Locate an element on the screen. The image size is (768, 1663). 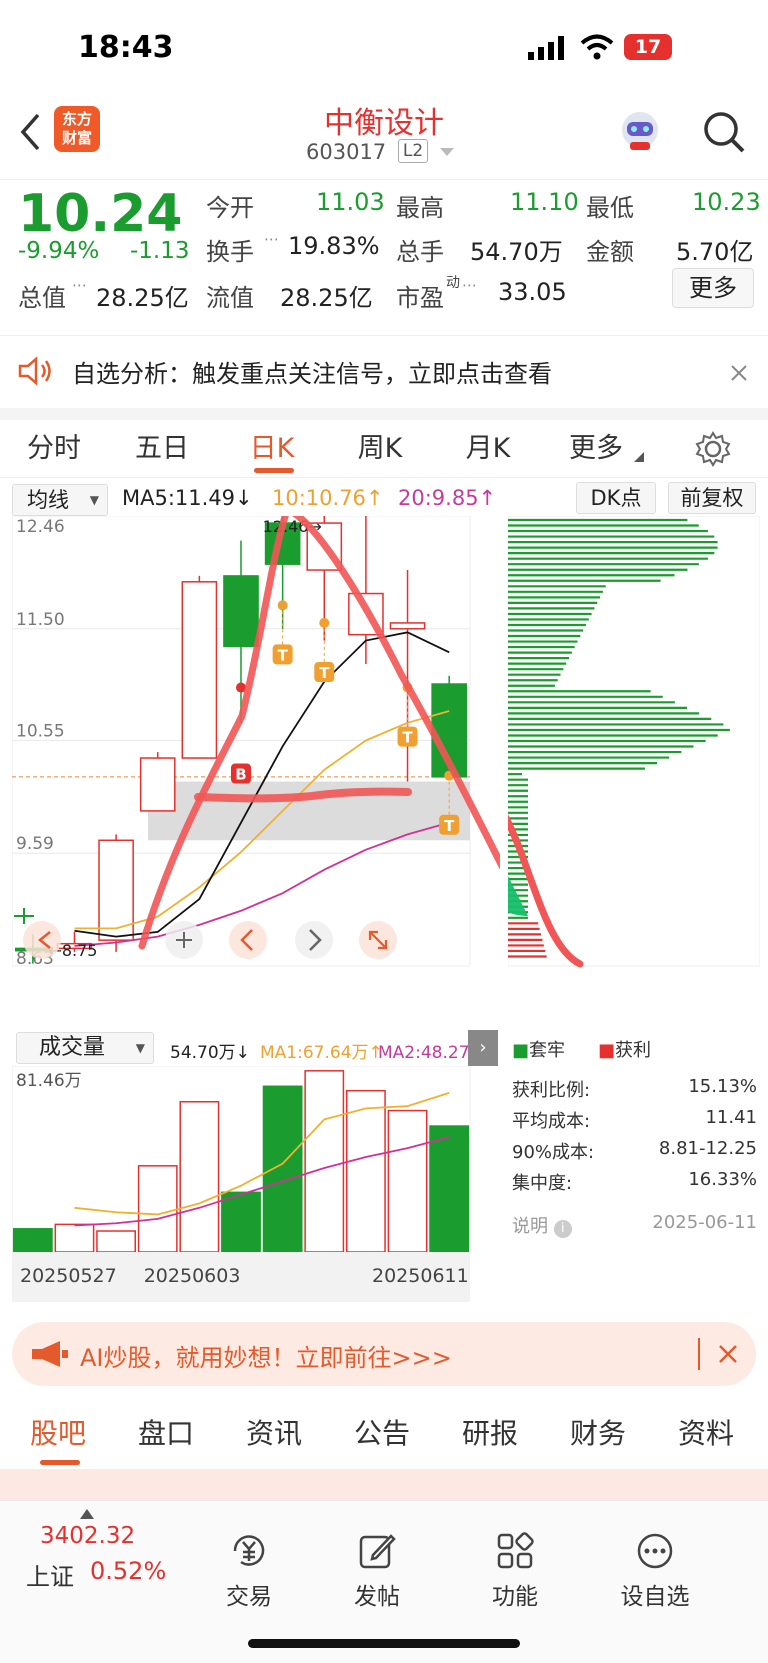
speaker-icon is located at coordinates (34, 371).